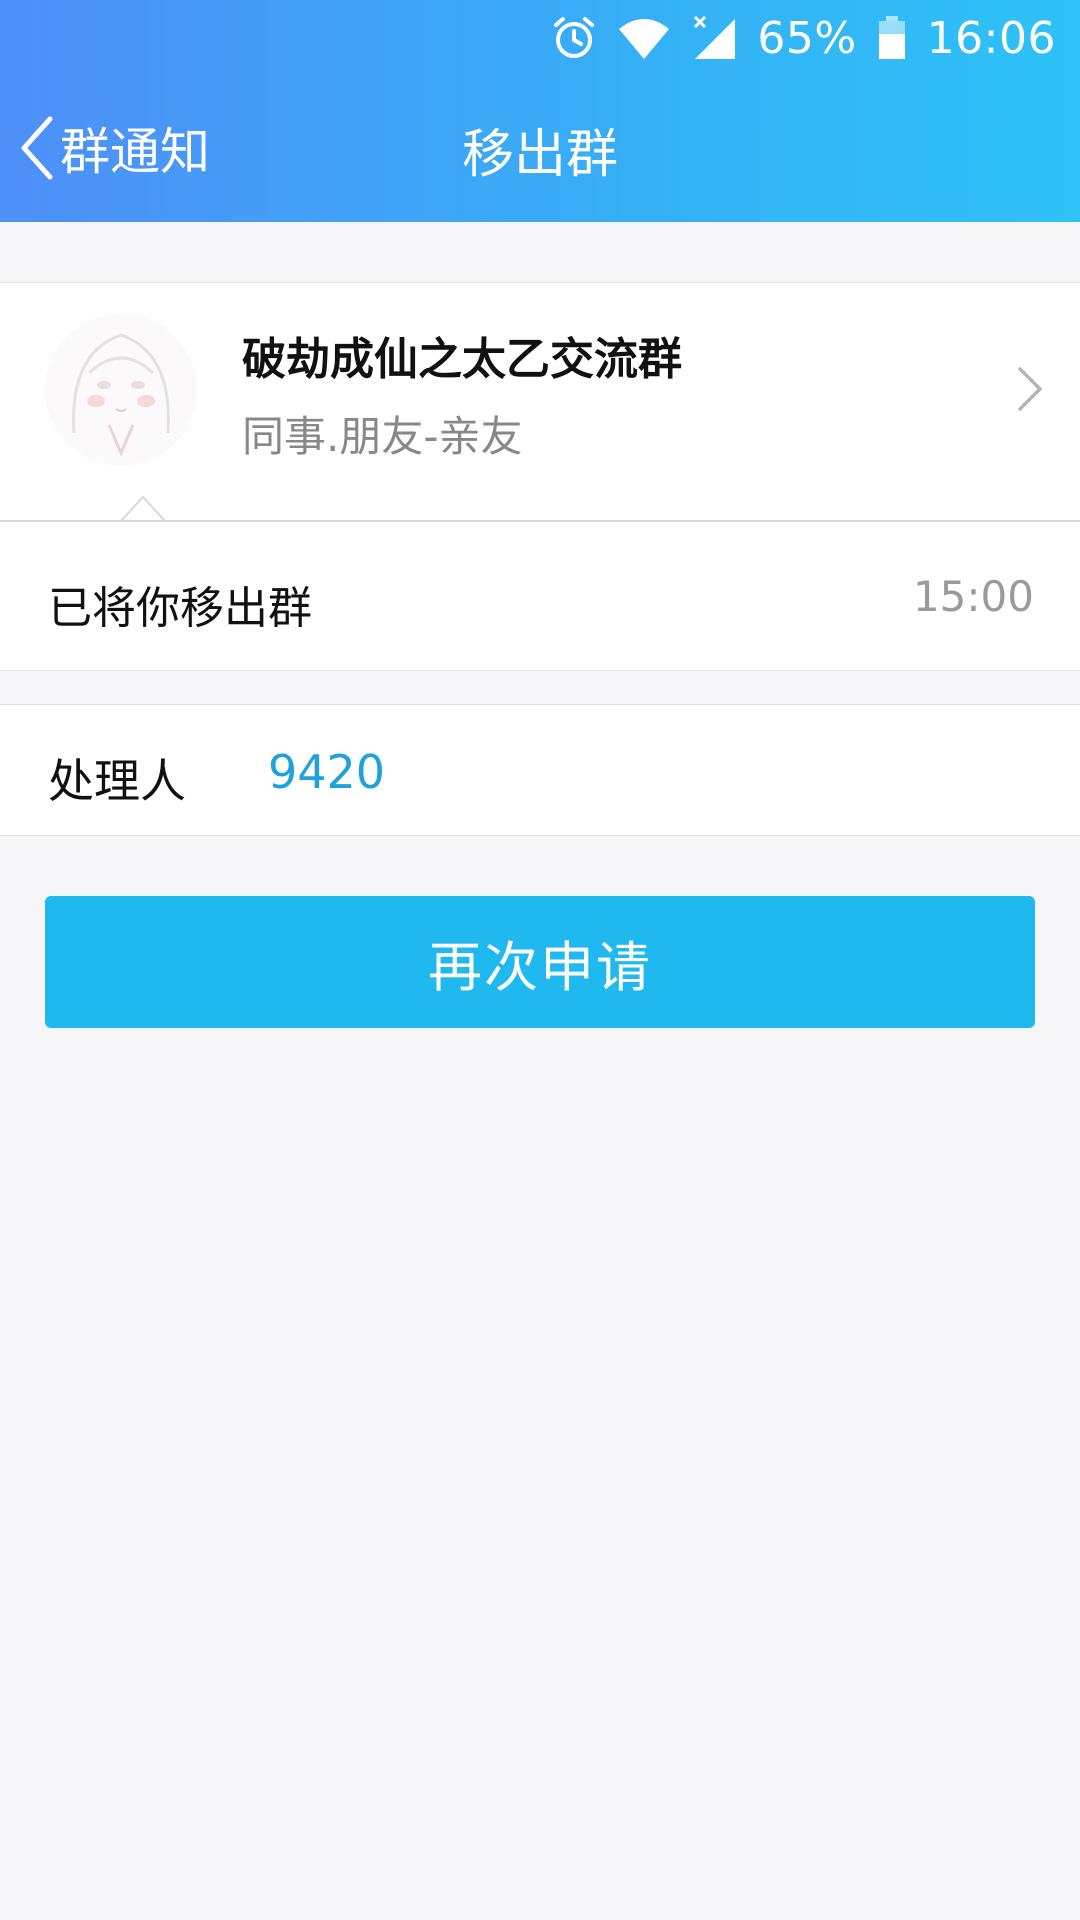  Describe the element at coordinates (574, 37) in the screenshot. I see `alarm-icon` at that location.